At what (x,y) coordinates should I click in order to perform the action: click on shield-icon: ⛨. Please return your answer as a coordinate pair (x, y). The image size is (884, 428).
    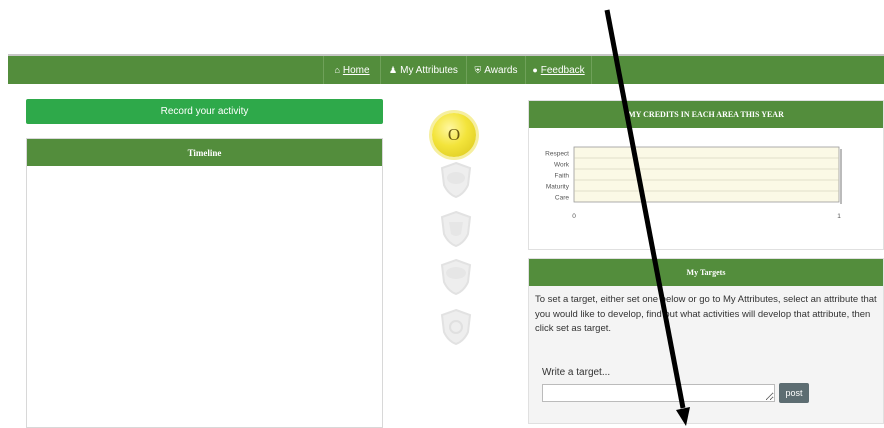
    Looking at the image, I should click on (478, 69).